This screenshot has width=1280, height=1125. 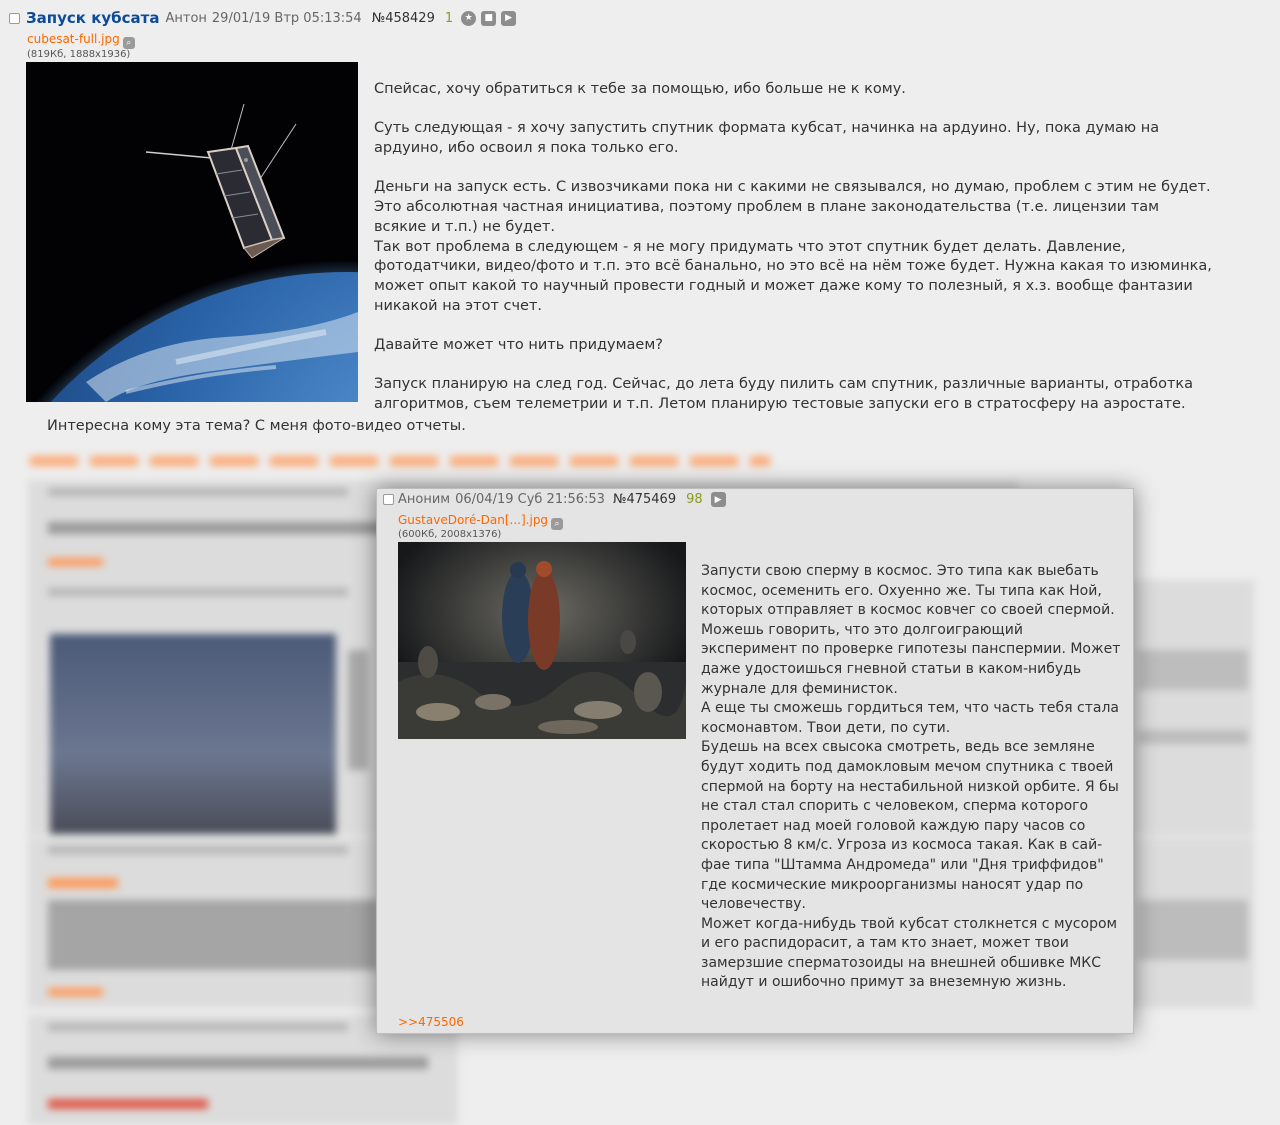 What do you see at coordinates (424, 499) in the screenshot?
I see `post-author: Аноним` at bounding box center [424, 499].